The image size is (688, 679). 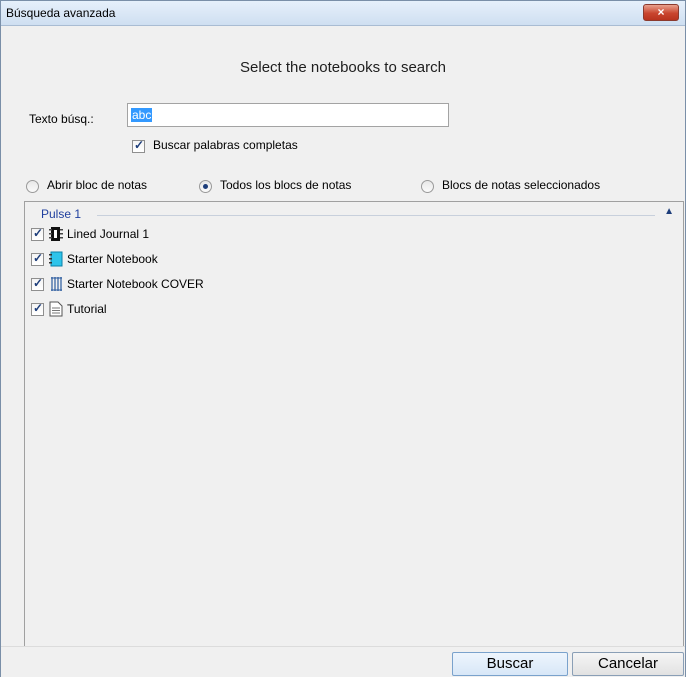 I want to click on radio-all-notebooks, so click(x=205, y=186).